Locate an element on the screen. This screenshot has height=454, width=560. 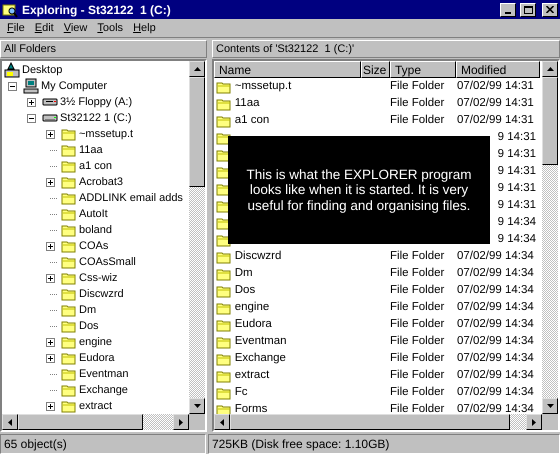
tree-item: Eventman is located at coordinates (104, 374).